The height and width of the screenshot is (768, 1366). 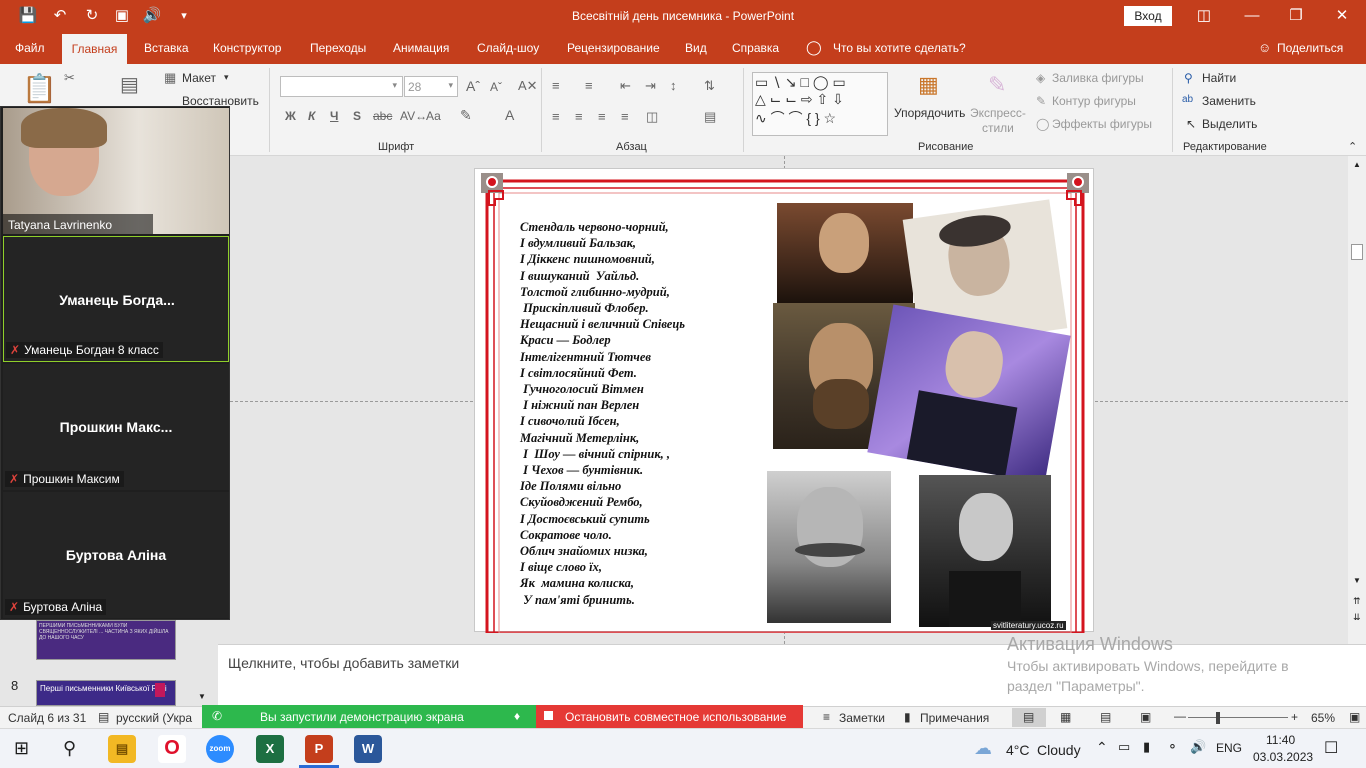 I want to click on underline-button: Ч, so click(x=334, y=116).